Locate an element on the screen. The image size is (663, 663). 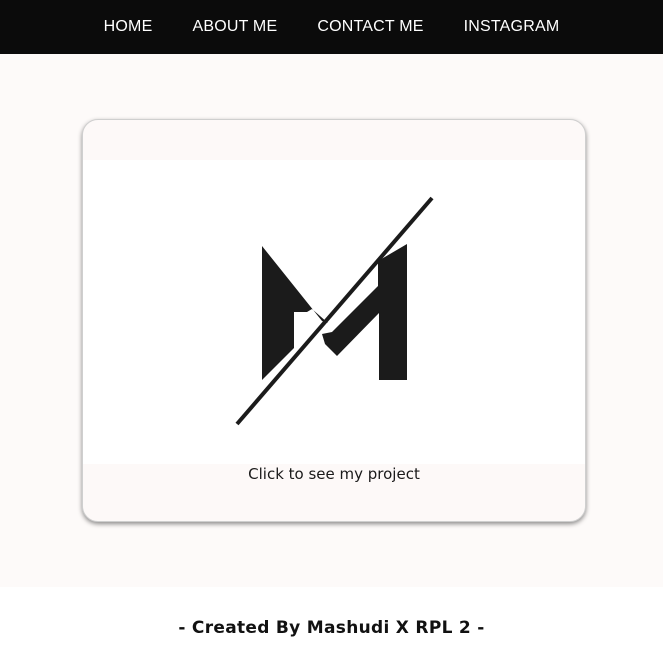
page-footer: - Created By Mashudi X RPL 2 - is located at coordinates (331, 625).